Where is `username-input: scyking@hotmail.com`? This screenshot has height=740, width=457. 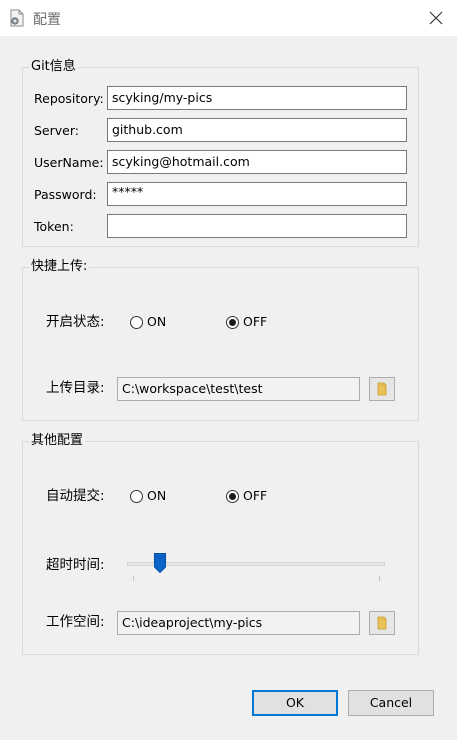
username-input: scyking@hotmail.com is located at coordinates (257, 162).